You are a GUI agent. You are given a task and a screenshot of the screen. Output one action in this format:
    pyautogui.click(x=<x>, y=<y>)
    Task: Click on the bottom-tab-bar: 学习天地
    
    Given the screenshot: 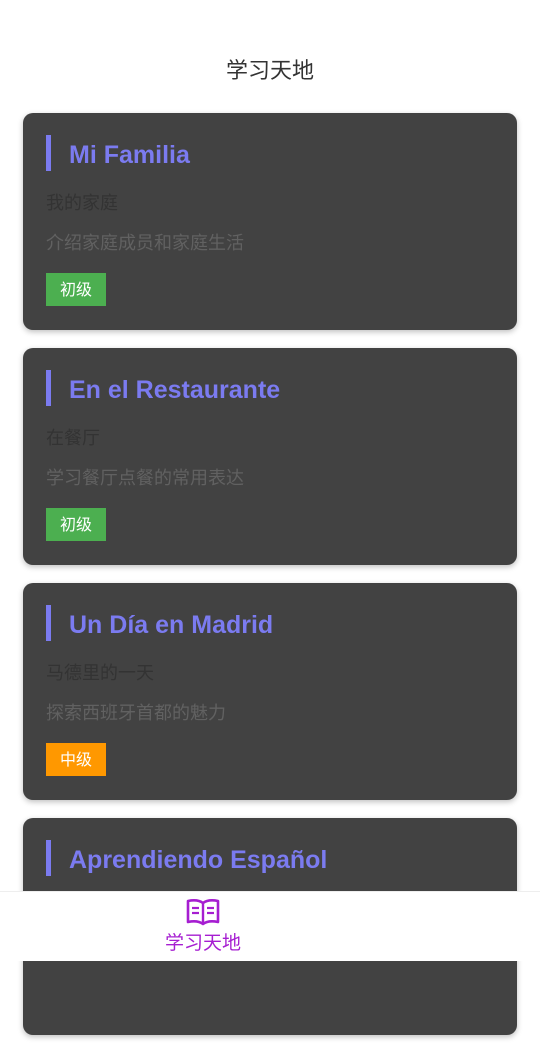 What is the action you would take?
    pyautogui.click(x=270, y=926)
    